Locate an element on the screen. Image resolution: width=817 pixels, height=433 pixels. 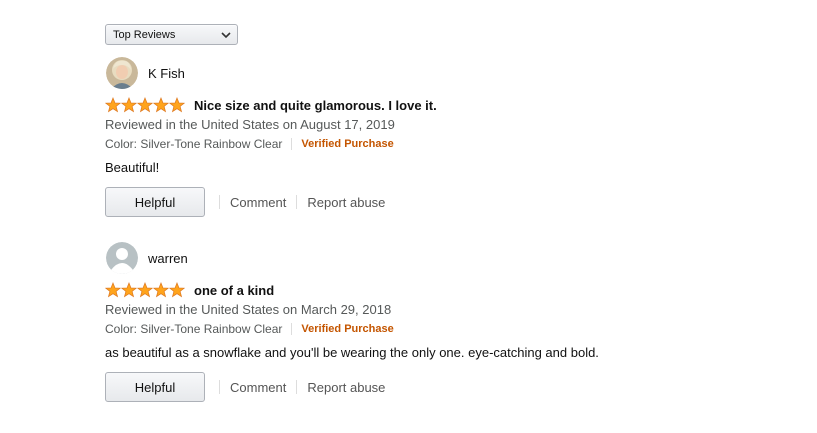
review-body: Beautiful! is located at coordinates (132, 167).